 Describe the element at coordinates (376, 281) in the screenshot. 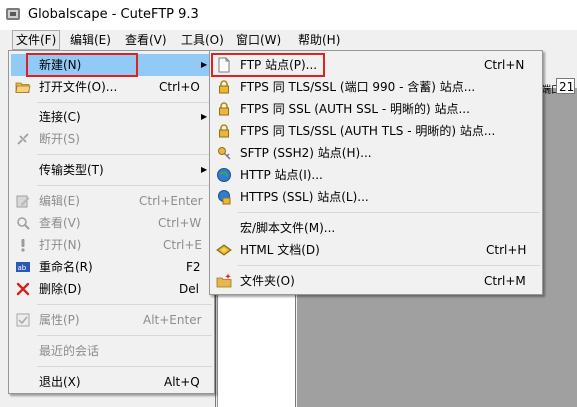

I see `menu-item-folder: 文件夹(O) Ctrl+M` at that location.